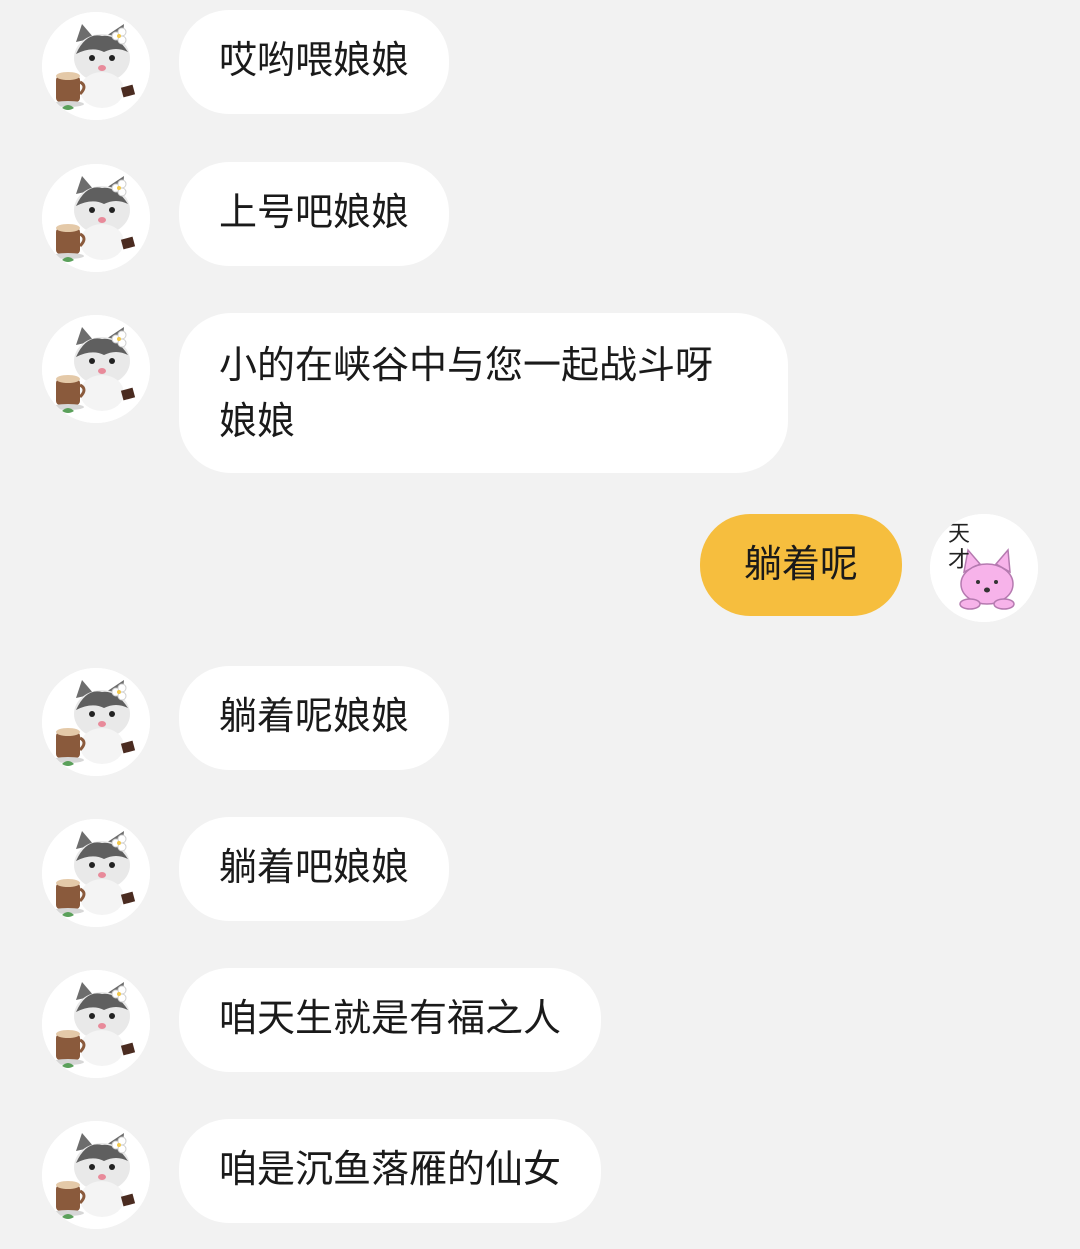  Describe the element at coordinates (540, 568) in the screenshot. I see `message-row: 躺着呢 天 才` at that location.